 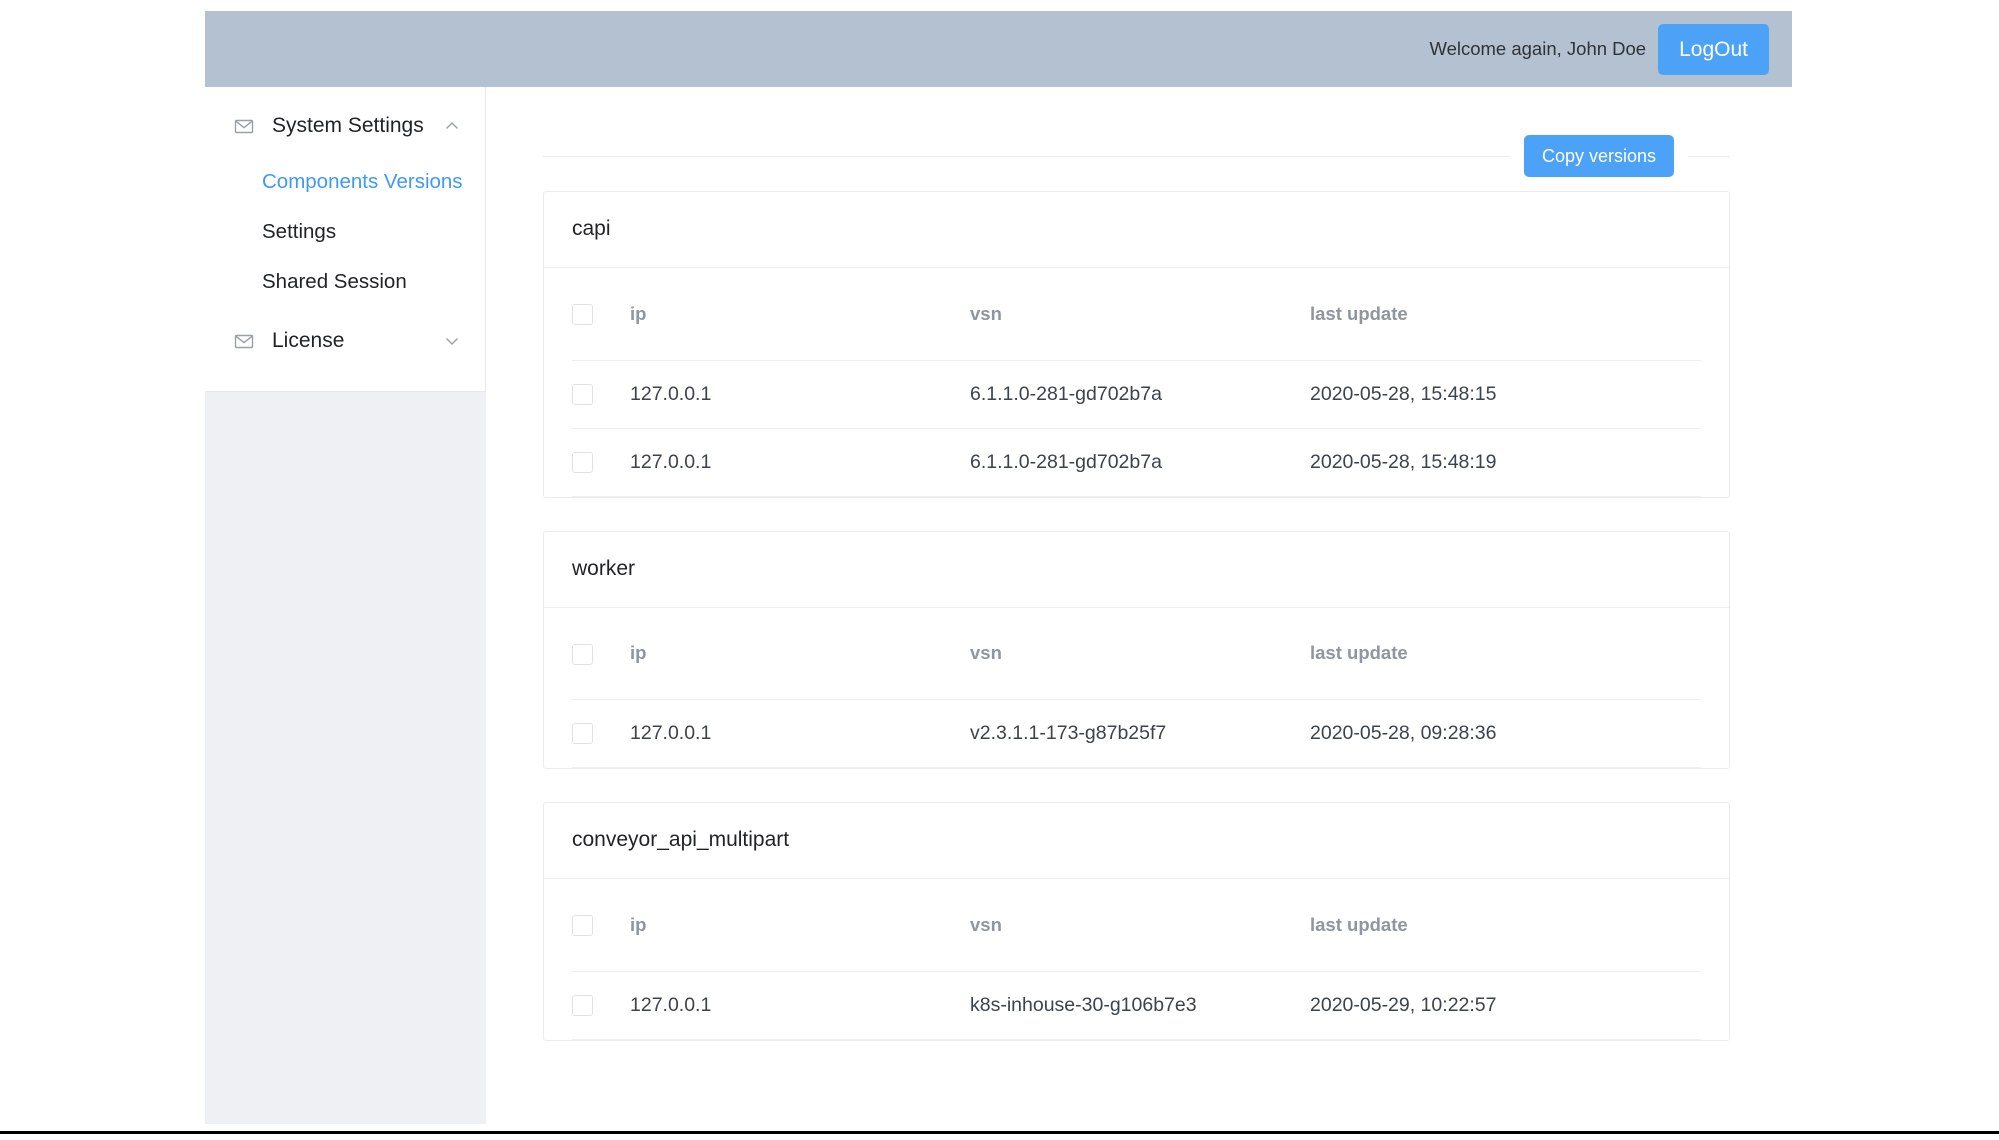 I want to click on logout-button: LogOut, so click(x=1713, y=49).